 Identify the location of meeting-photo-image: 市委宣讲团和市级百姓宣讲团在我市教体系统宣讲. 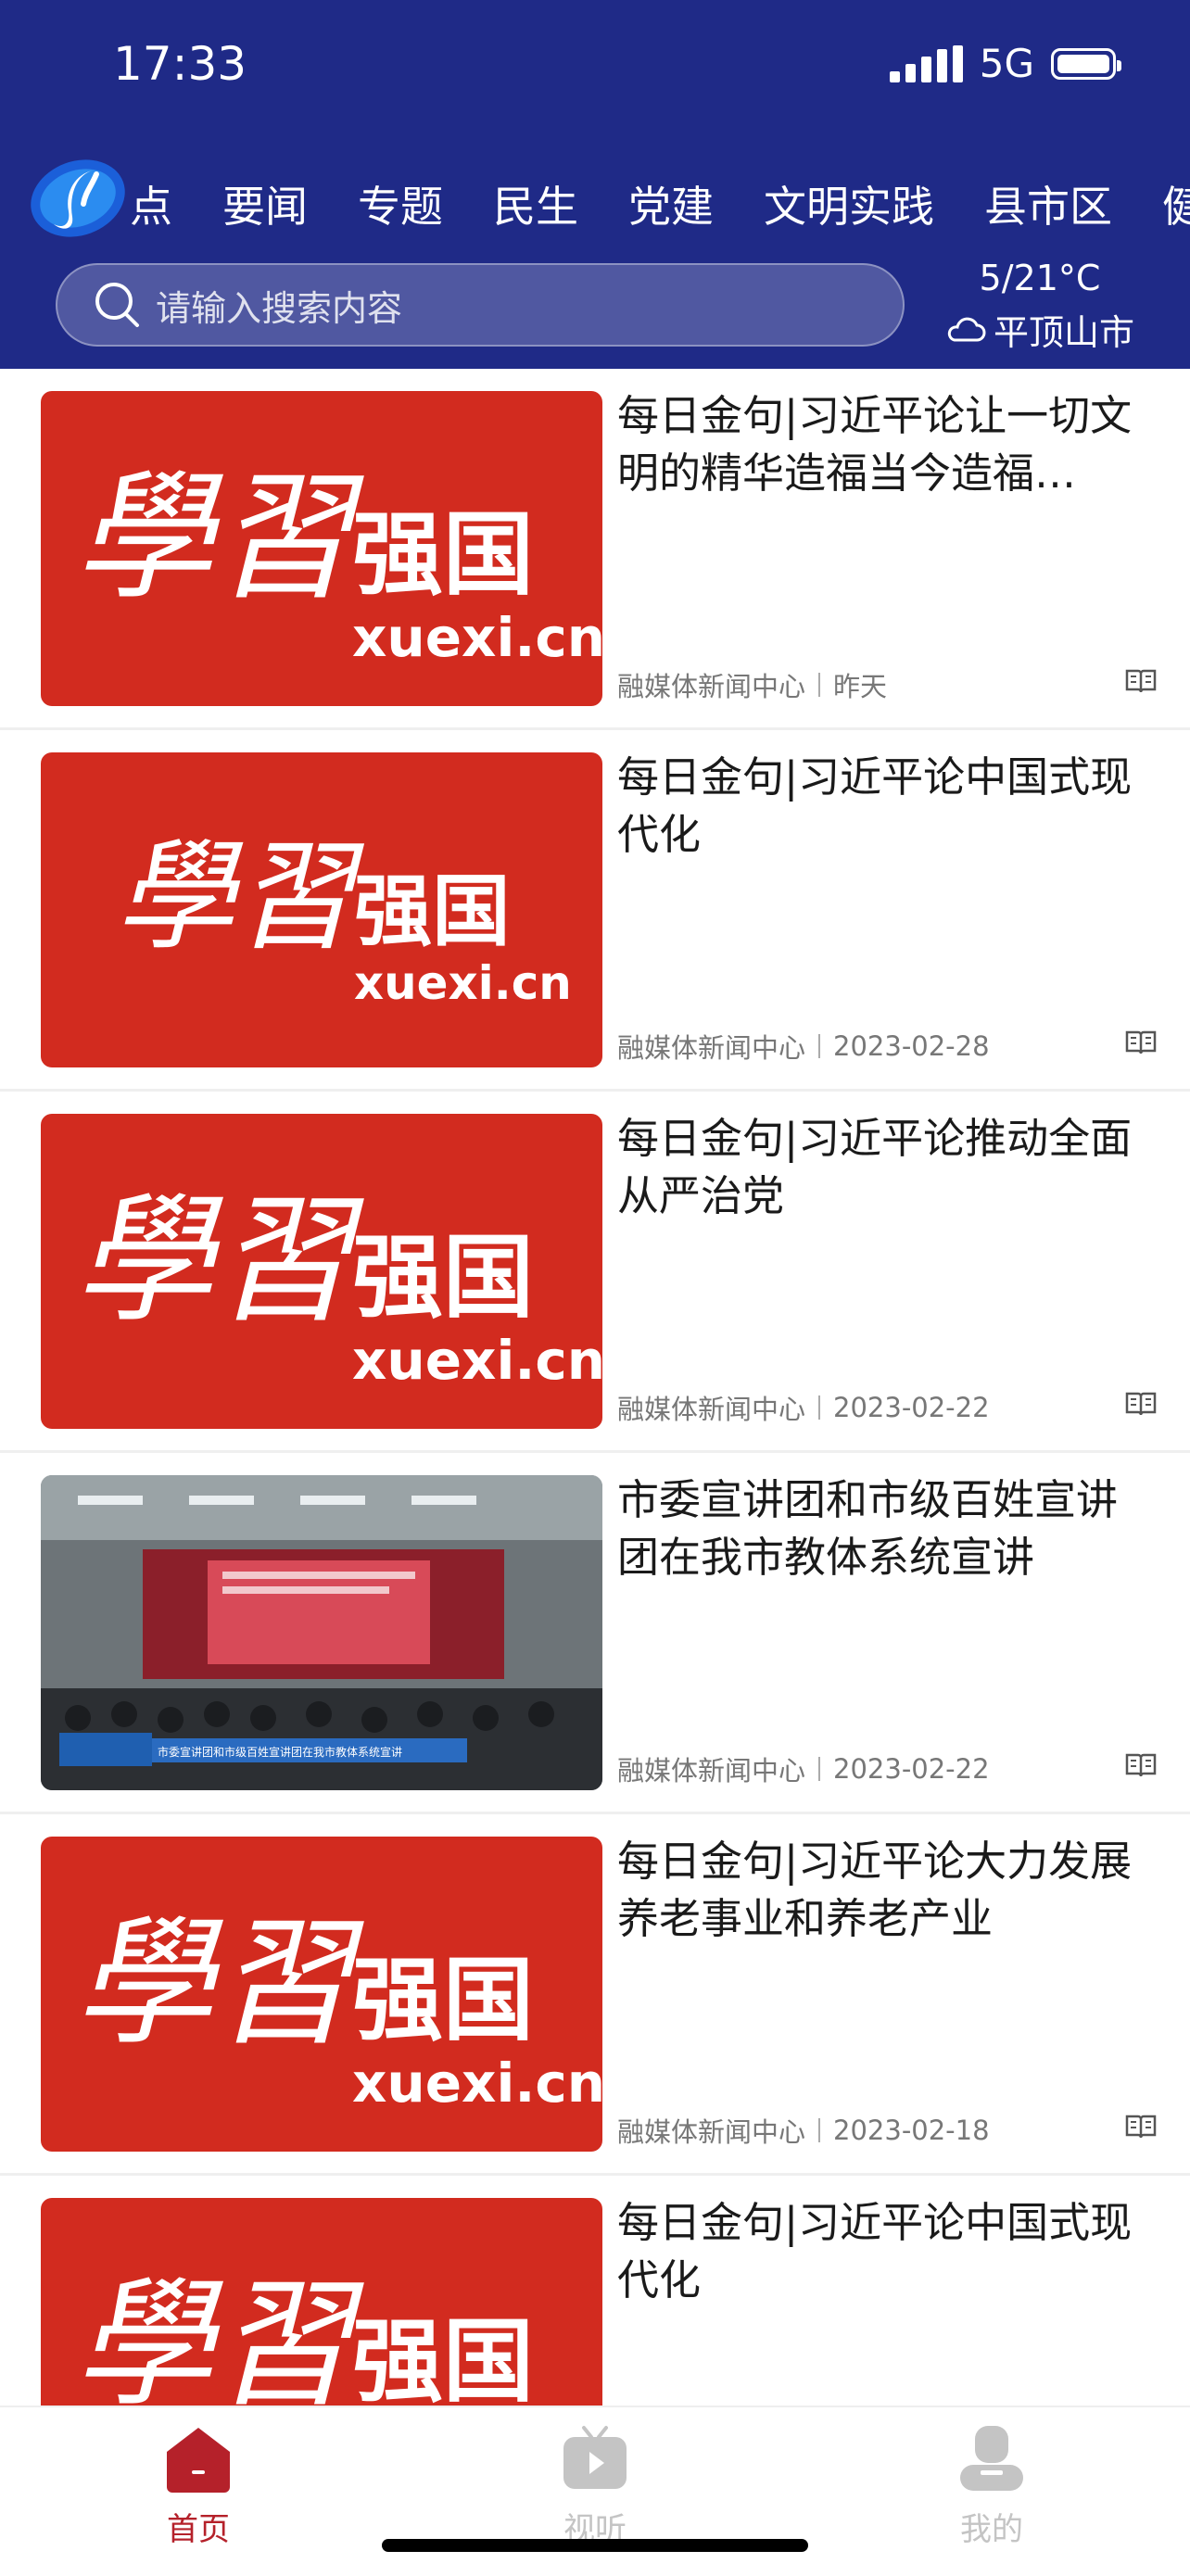
(321, 1633).